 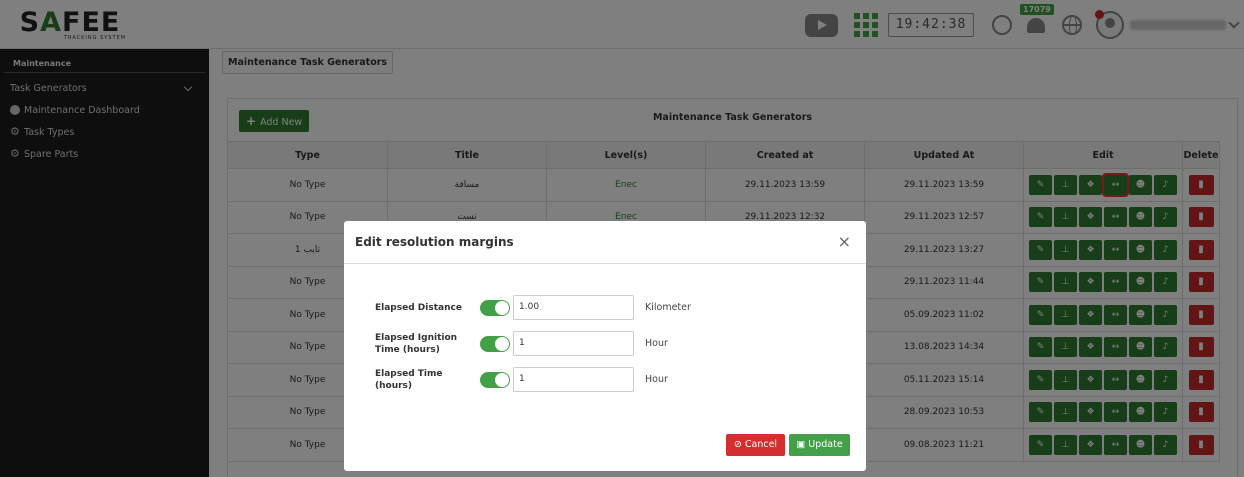 I want to click on cancel-label: Cancel, so click(x=761, y=444).